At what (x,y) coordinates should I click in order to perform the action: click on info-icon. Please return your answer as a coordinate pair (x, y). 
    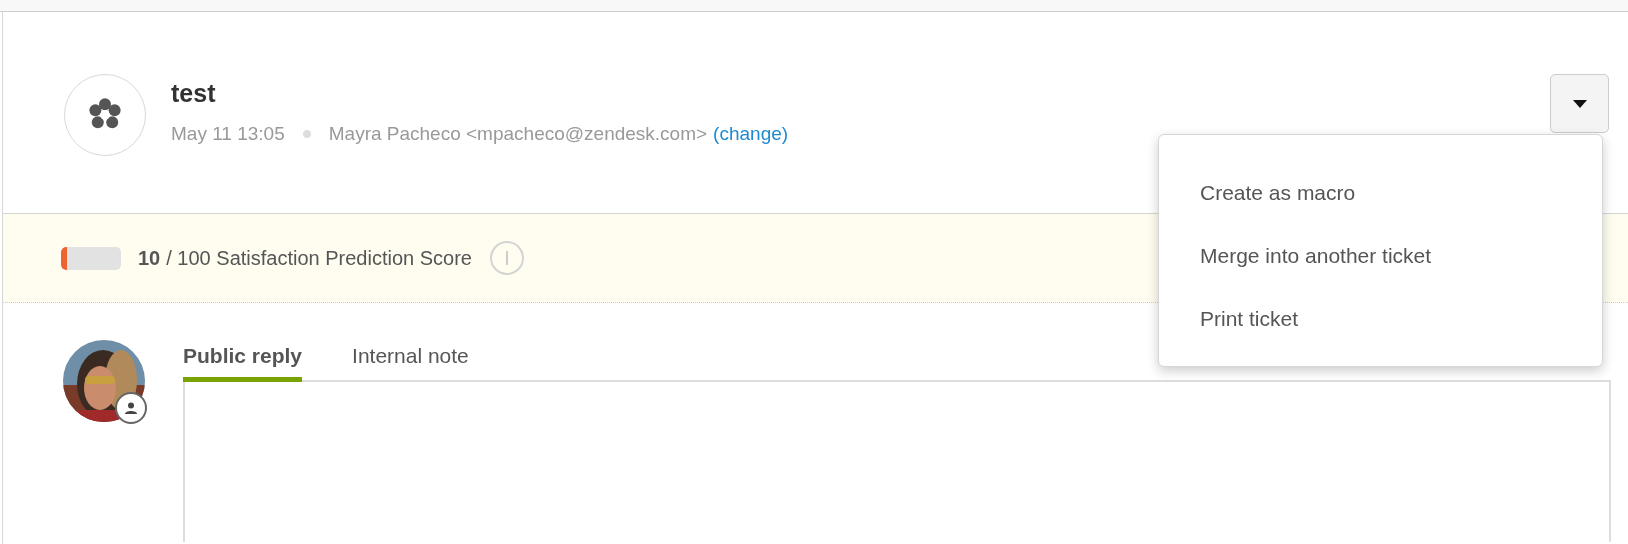
    Looking at the image, I should click on (507, 258).